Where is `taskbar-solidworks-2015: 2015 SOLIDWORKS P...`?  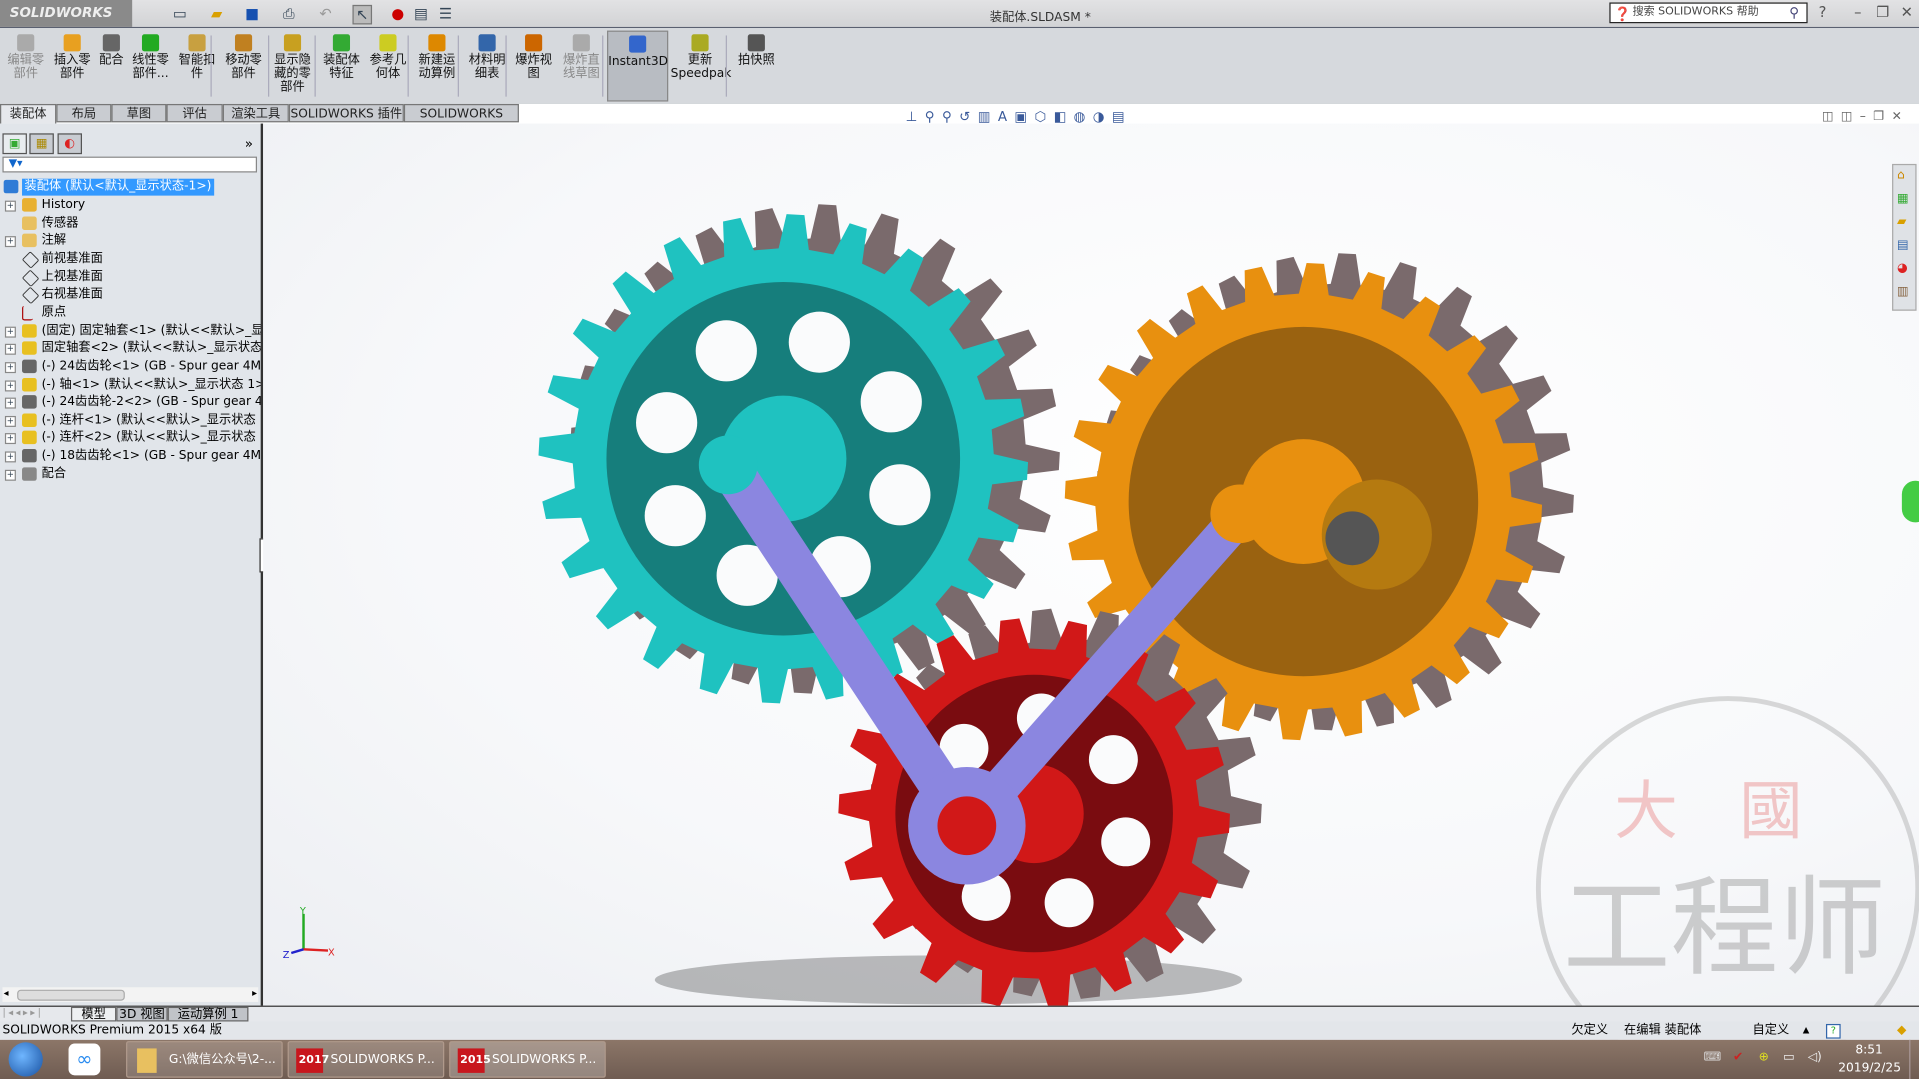 taskbar-solidworks-2015: 2015 SOLIDWORKS P... is located at coordinates (527, 1059).